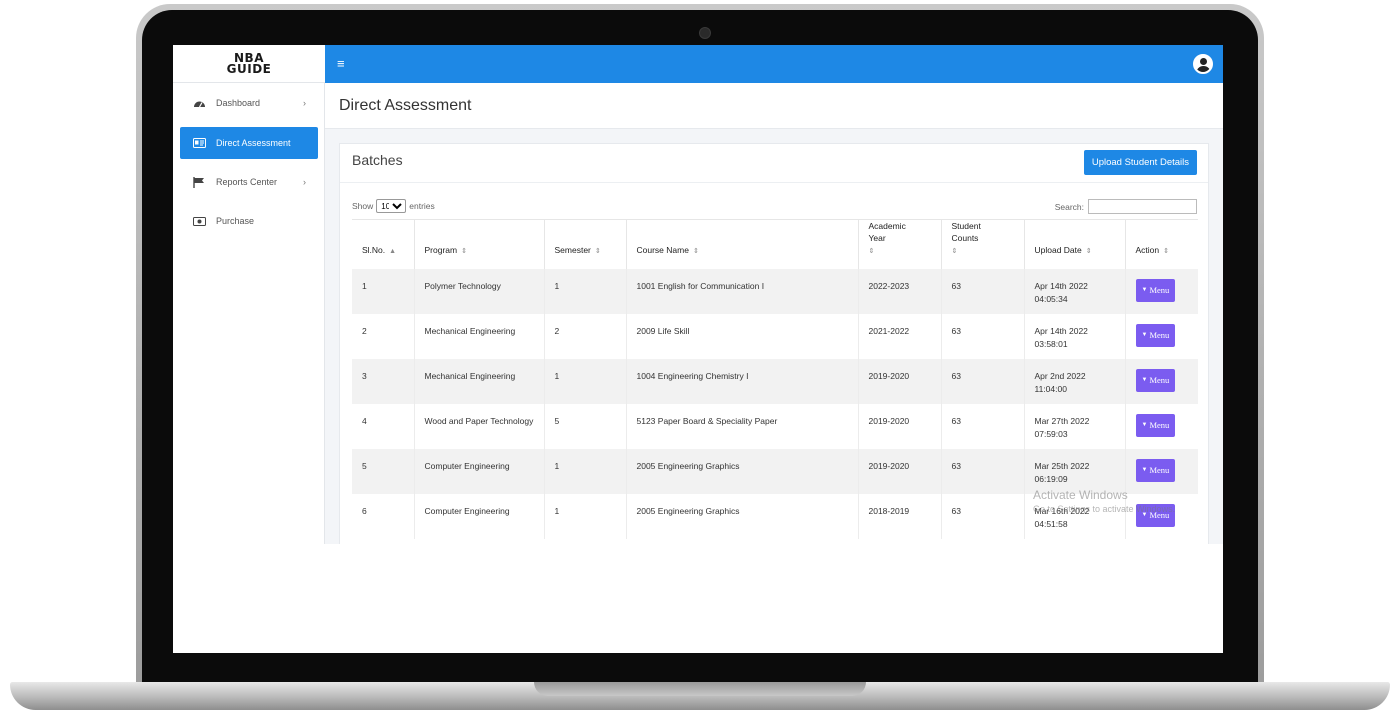 The width and height of the screenshot is (1400, 724). I want to click on sidebar-item-label: Purchase, so click(235, 221).